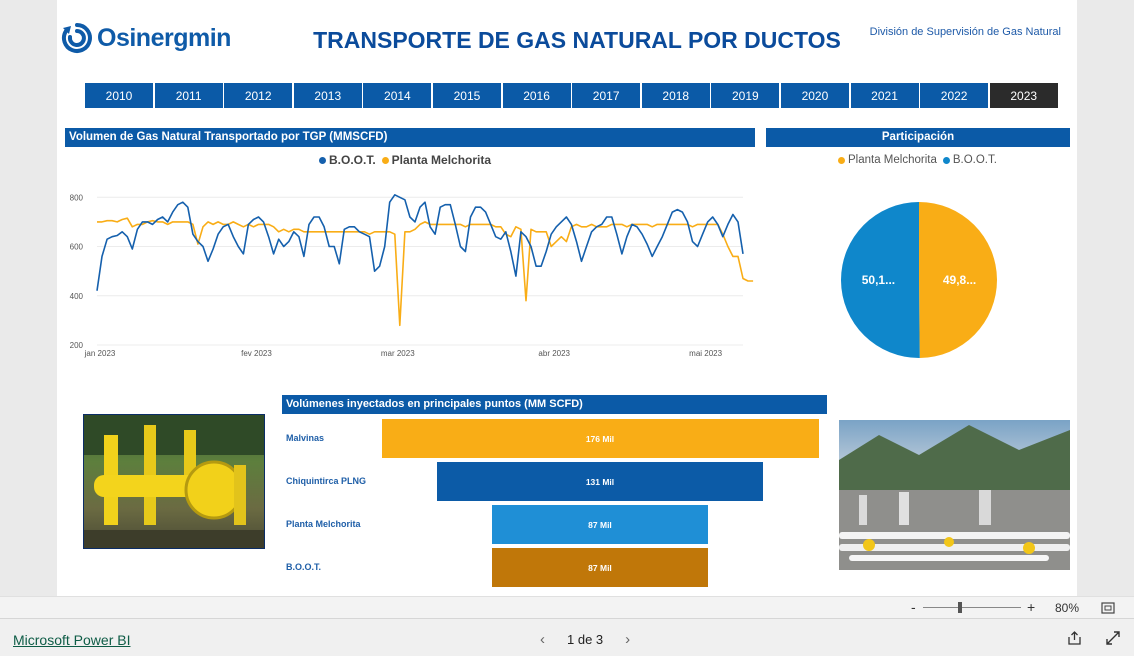  Describe the element at coordinates (420, 242) in the screenshot. I see `series-line-boot` at that location.